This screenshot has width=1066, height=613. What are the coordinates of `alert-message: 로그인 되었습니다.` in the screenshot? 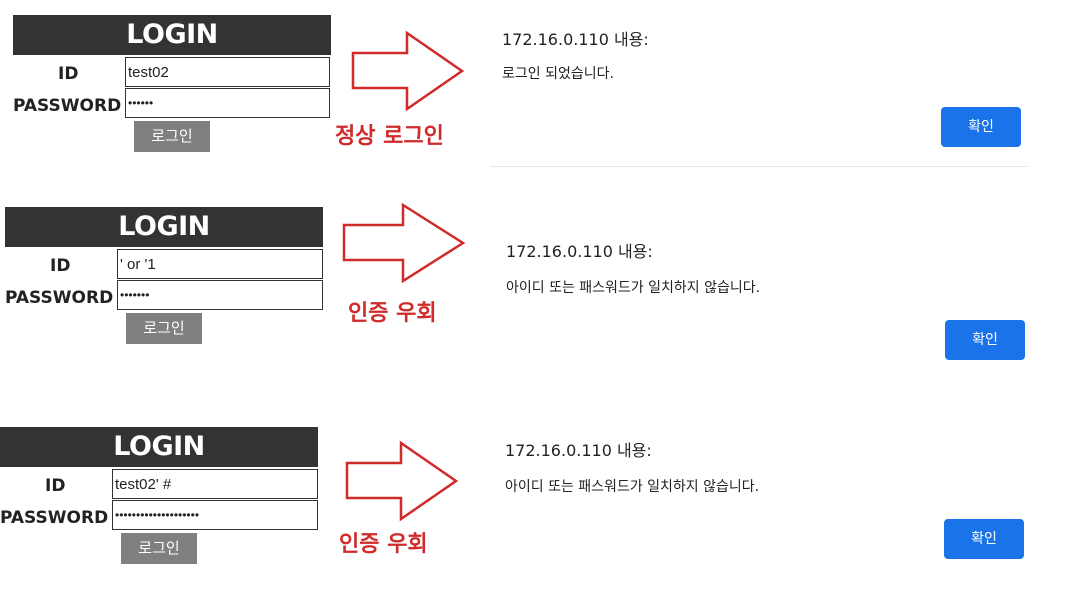 It's located at (558, 74).